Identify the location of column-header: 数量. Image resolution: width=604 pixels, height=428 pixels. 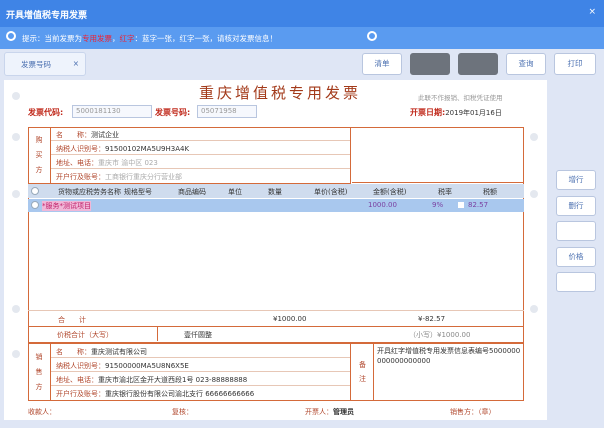
(275, 192).